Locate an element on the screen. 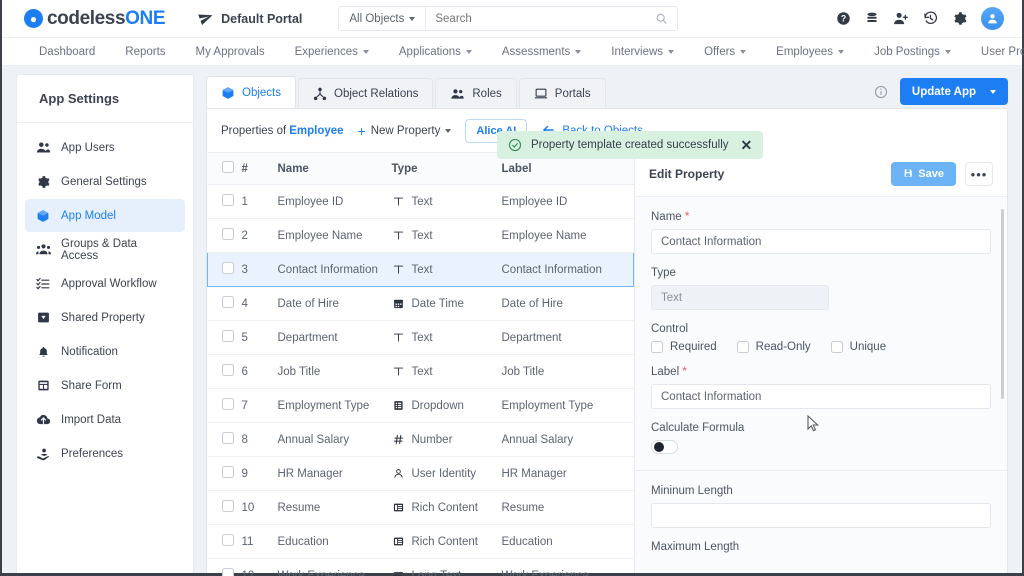 The height and width of the screenshot is (576, 1024). sidebar-item-label: App Users is located at coordinates (88, 147).